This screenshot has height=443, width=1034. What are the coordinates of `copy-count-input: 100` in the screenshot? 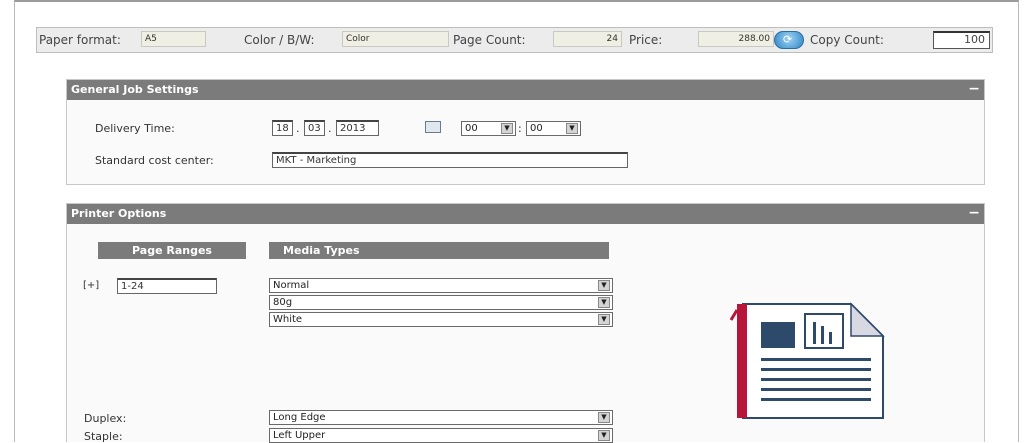 It's located at (961, 40).